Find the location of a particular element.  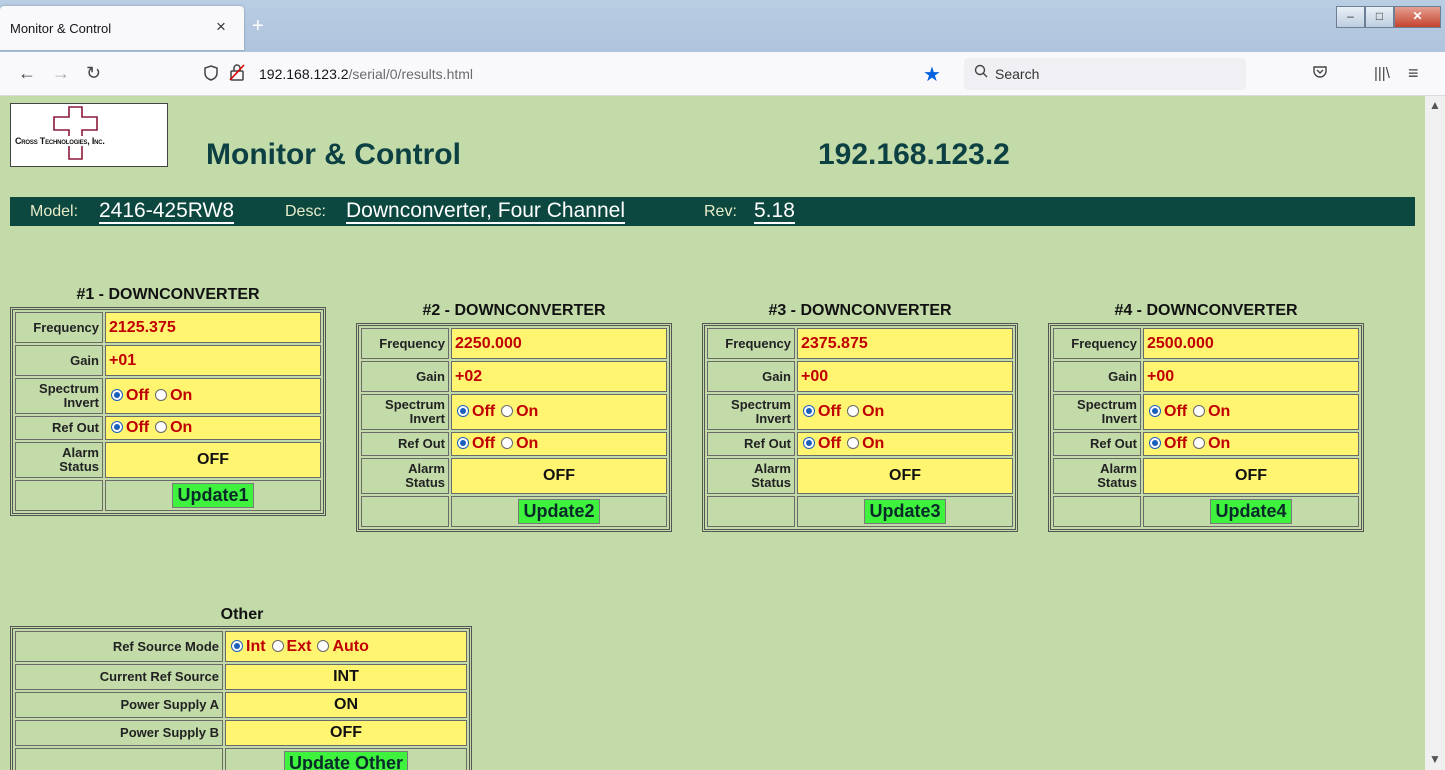

table-row: Power Supply B OFF is located at coordinates (241, 733).